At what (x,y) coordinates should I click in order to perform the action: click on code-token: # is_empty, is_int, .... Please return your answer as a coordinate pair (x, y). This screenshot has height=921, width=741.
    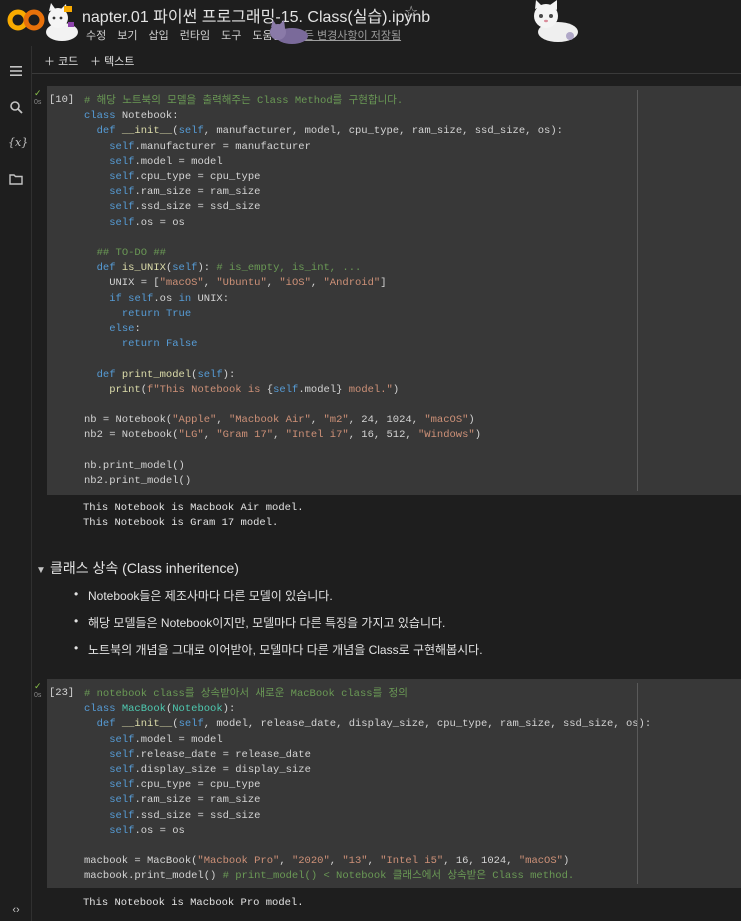
    Looking at the image, I should click on (289, 268).